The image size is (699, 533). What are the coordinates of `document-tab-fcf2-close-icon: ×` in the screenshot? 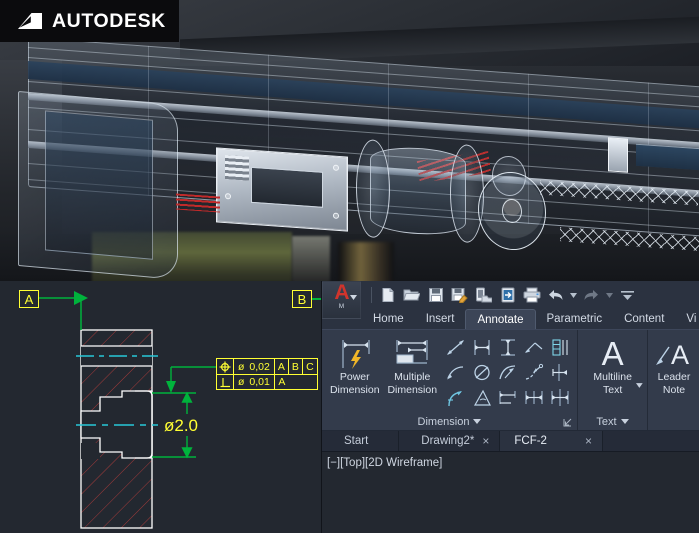 It's located at (588, 441).